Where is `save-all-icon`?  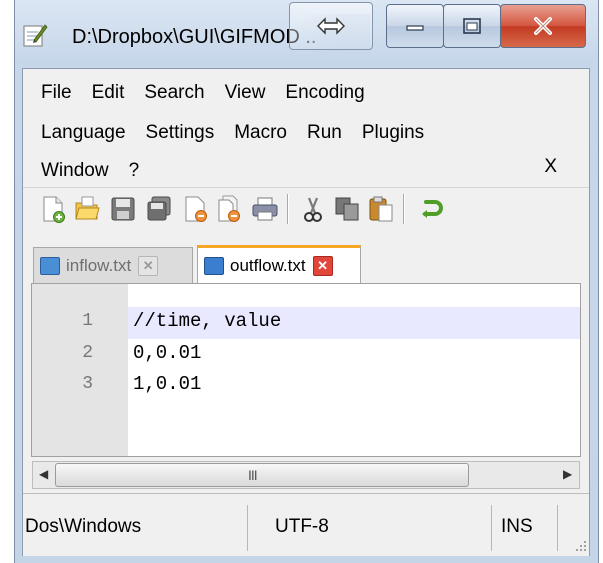 save-all-icon is located at coordinates (159, 209).